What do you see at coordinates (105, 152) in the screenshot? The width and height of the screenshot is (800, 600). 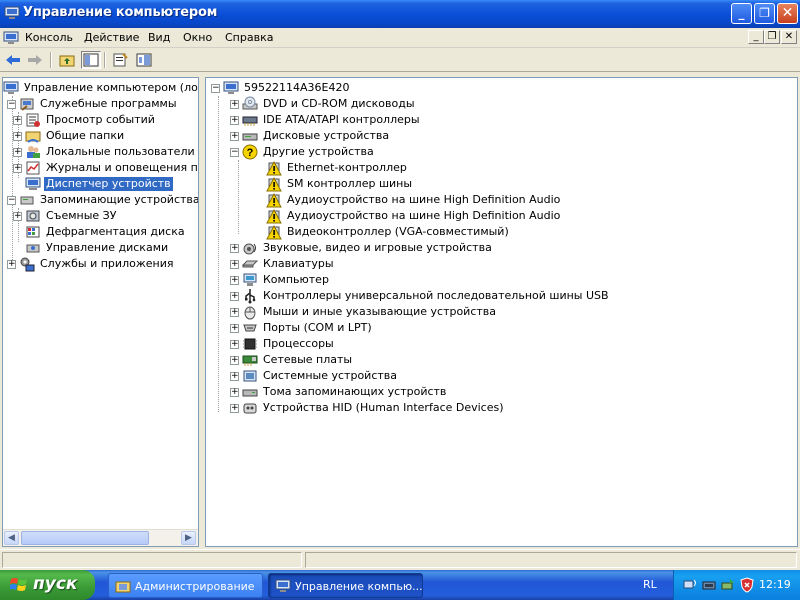 I see `tree-item: + Локальные пользователи и гр` at bounding box center [105, 152].